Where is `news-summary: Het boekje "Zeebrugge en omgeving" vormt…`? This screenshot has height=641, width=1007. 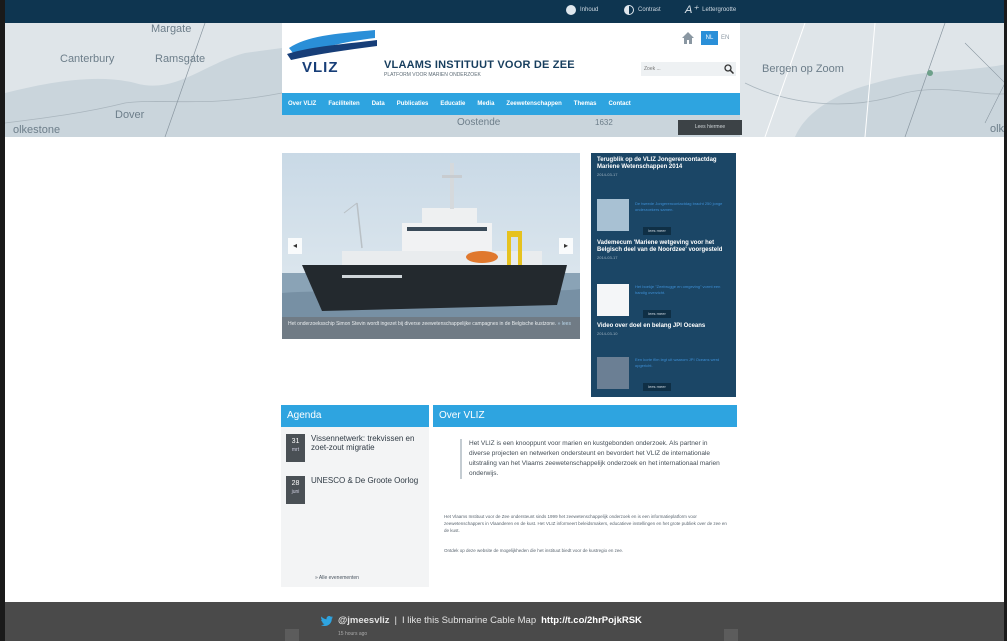 news-summary: Het boekje "Zeebrugge en omgeving" vormt… is located at coordinates (678, 289).